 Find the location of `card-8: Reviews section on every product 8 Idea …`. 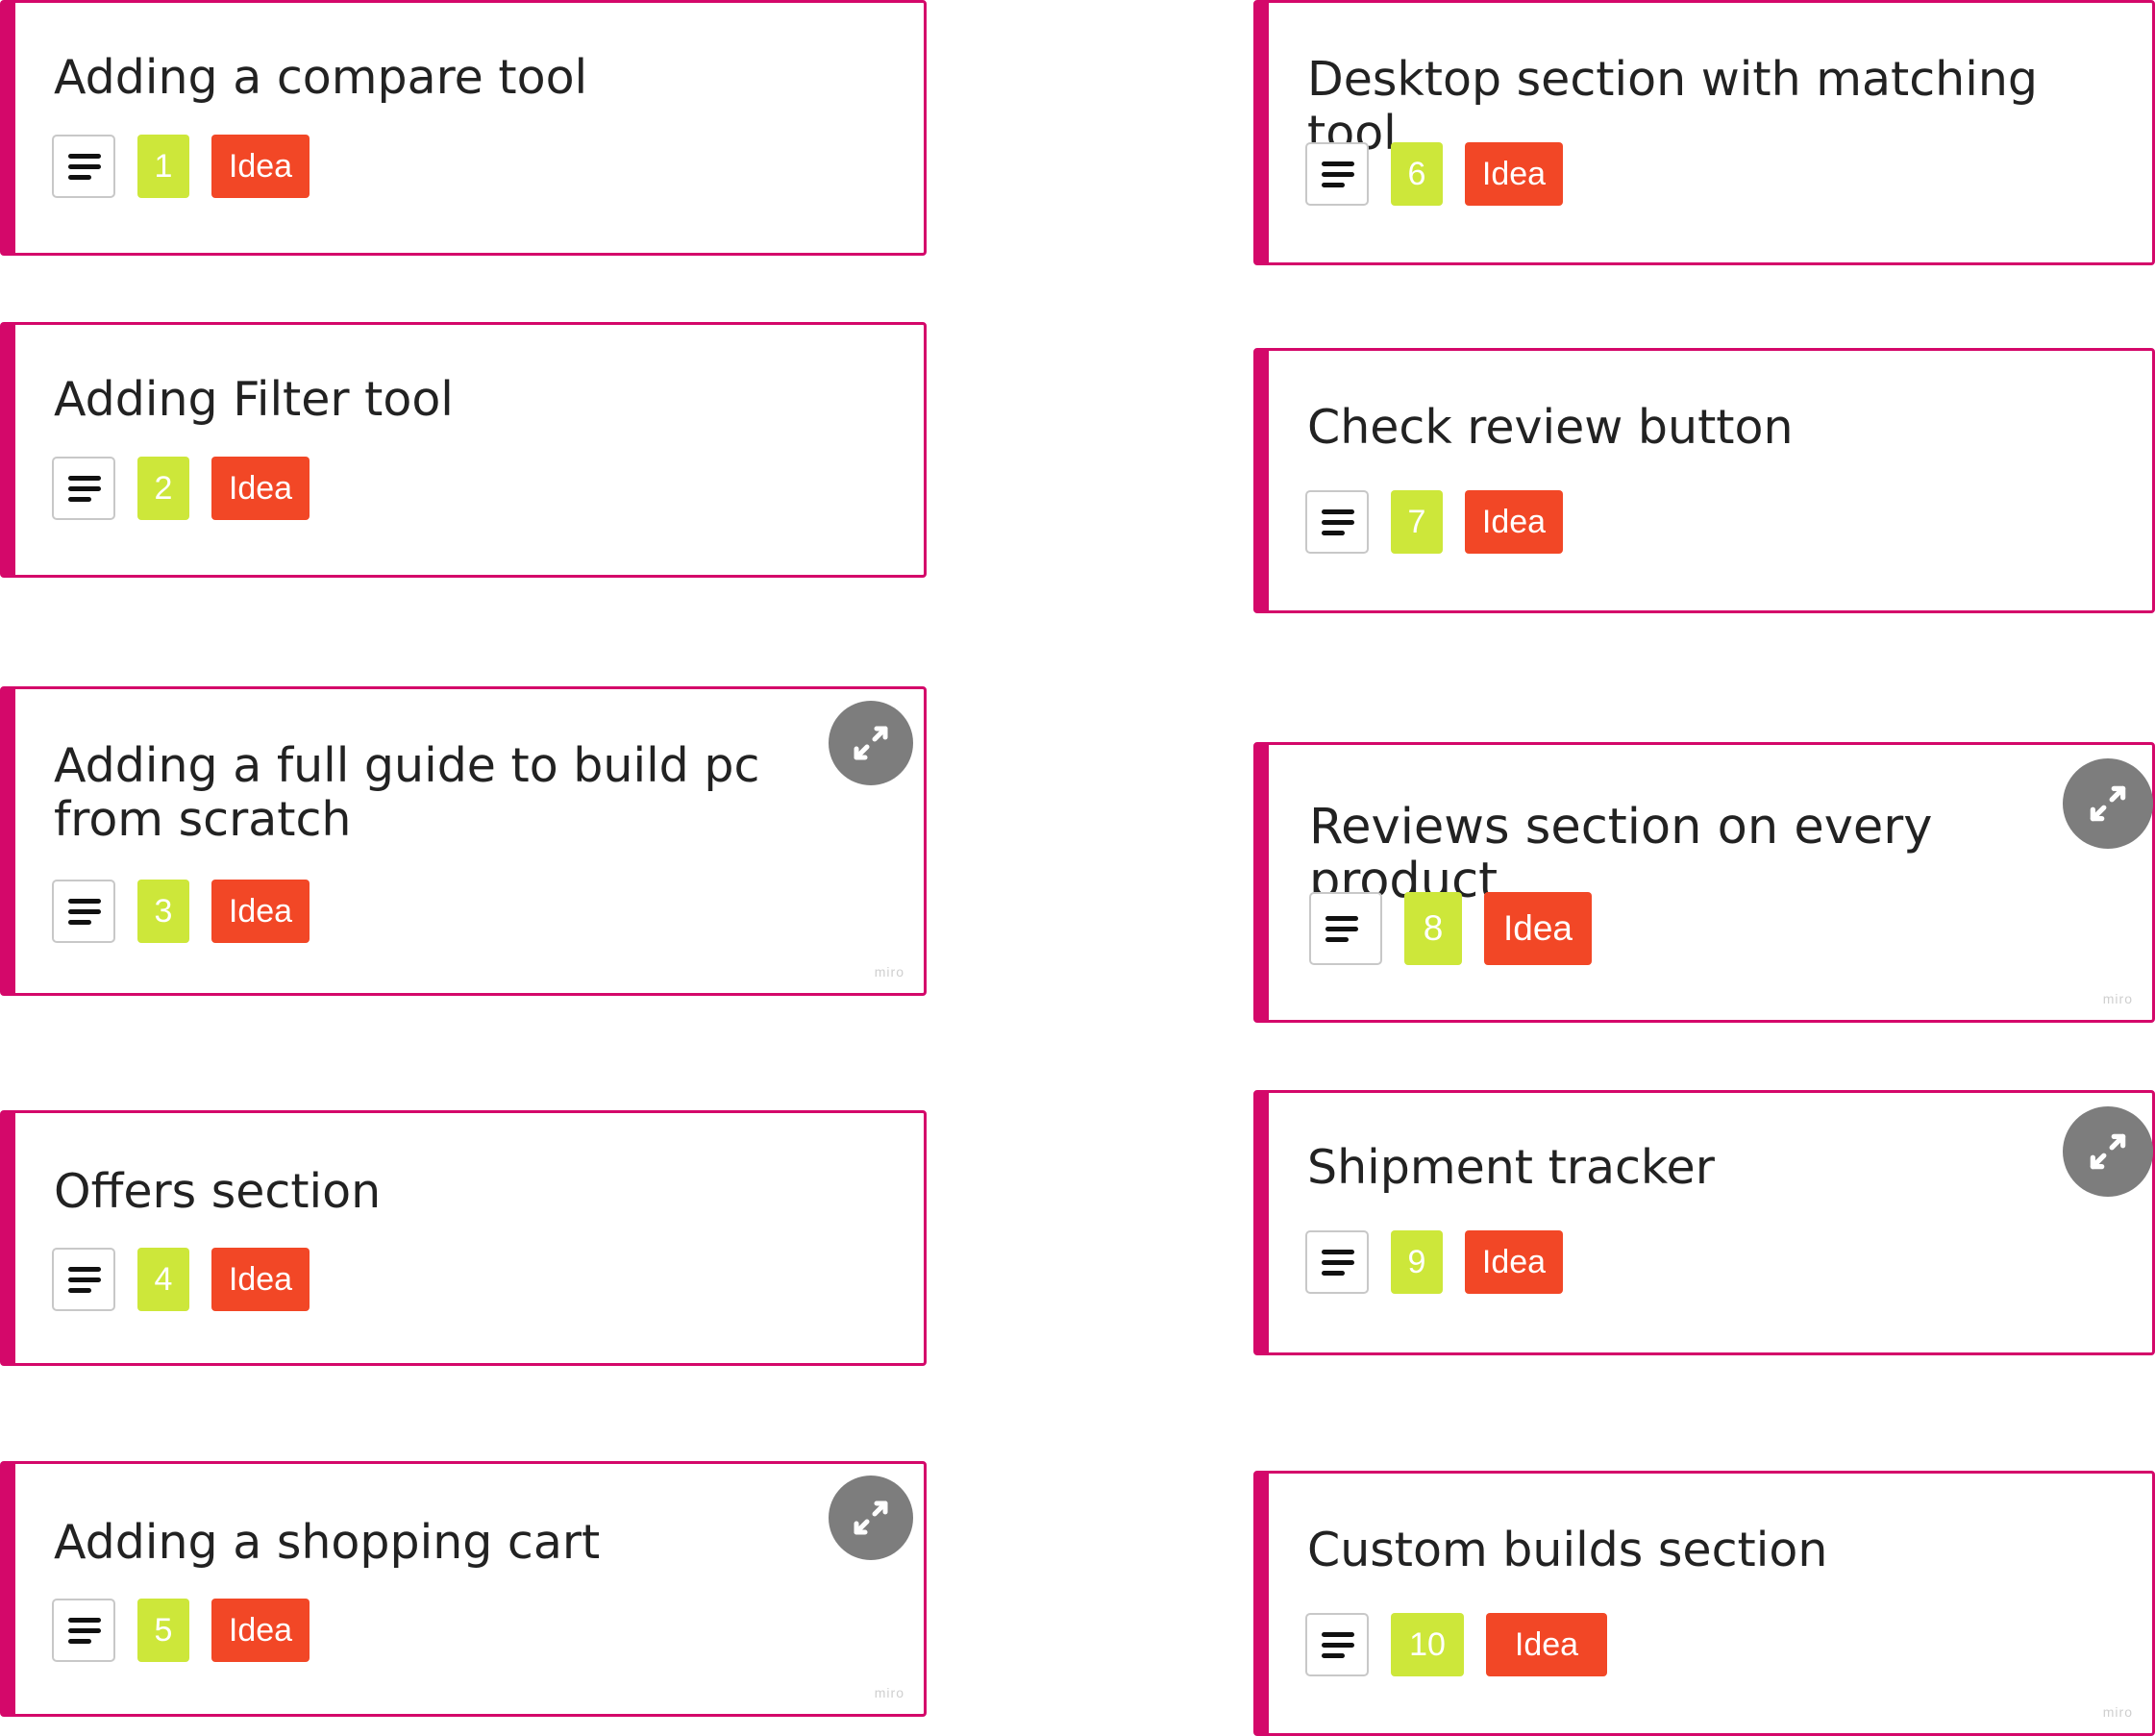

card-8: Reviews section on every product 8 Idea … is located at coordinates (1704, 882).